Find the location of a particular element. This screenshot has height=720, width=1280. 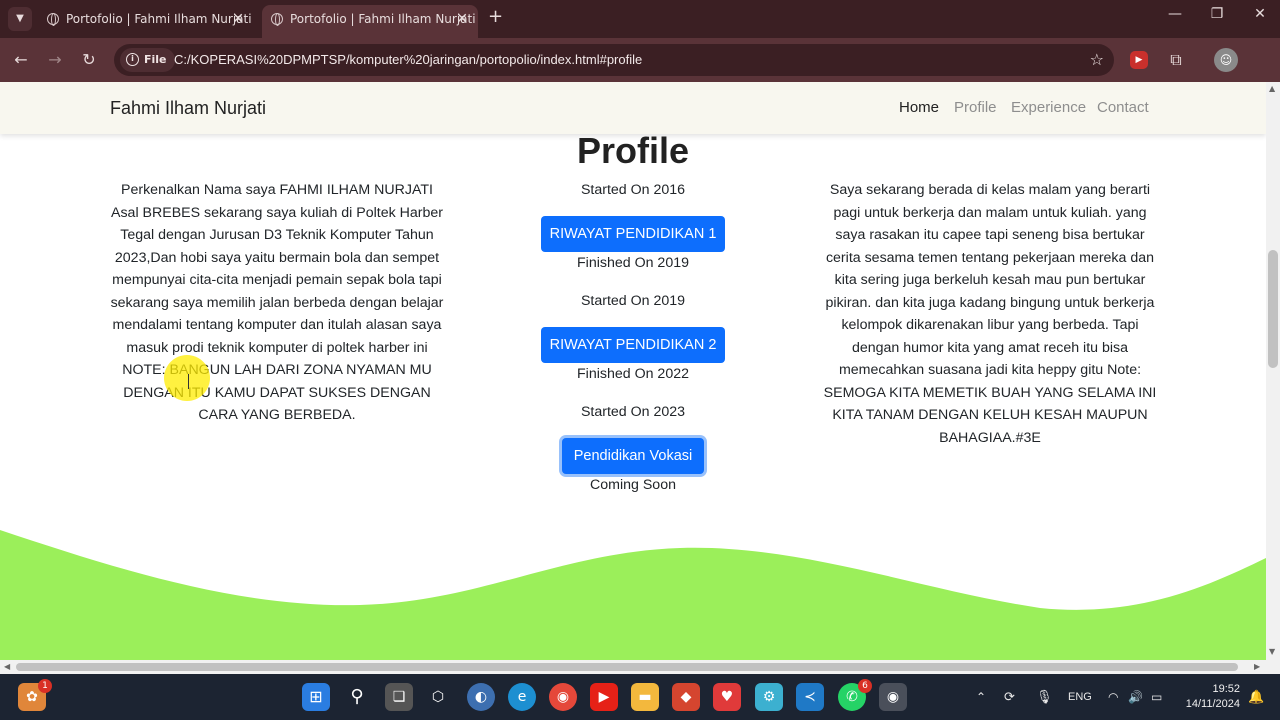

vertical-scrollbar: ▲ ▼ is located at coordinates (1273, 371).